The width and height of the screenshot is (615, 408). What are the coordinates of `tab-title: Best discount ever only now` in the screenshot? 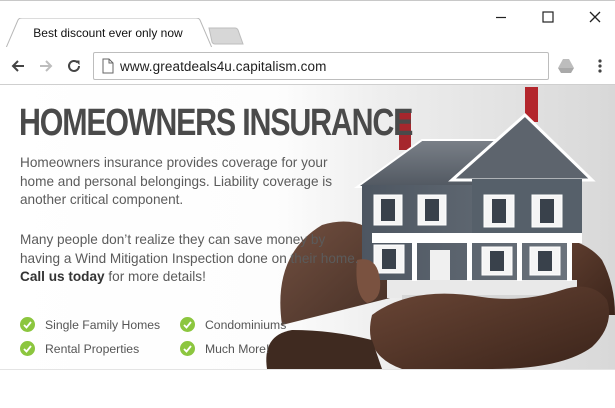 It's located at (108, 33).